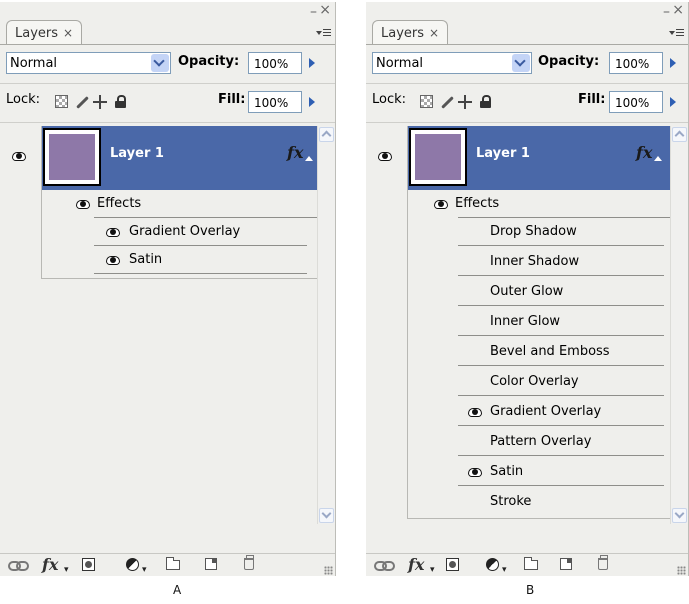  What do you see at coordinates (167, 102) in the screenshot?
I see `lock-row: Lock: Fill: 100%` at bounding box center [167, 102].